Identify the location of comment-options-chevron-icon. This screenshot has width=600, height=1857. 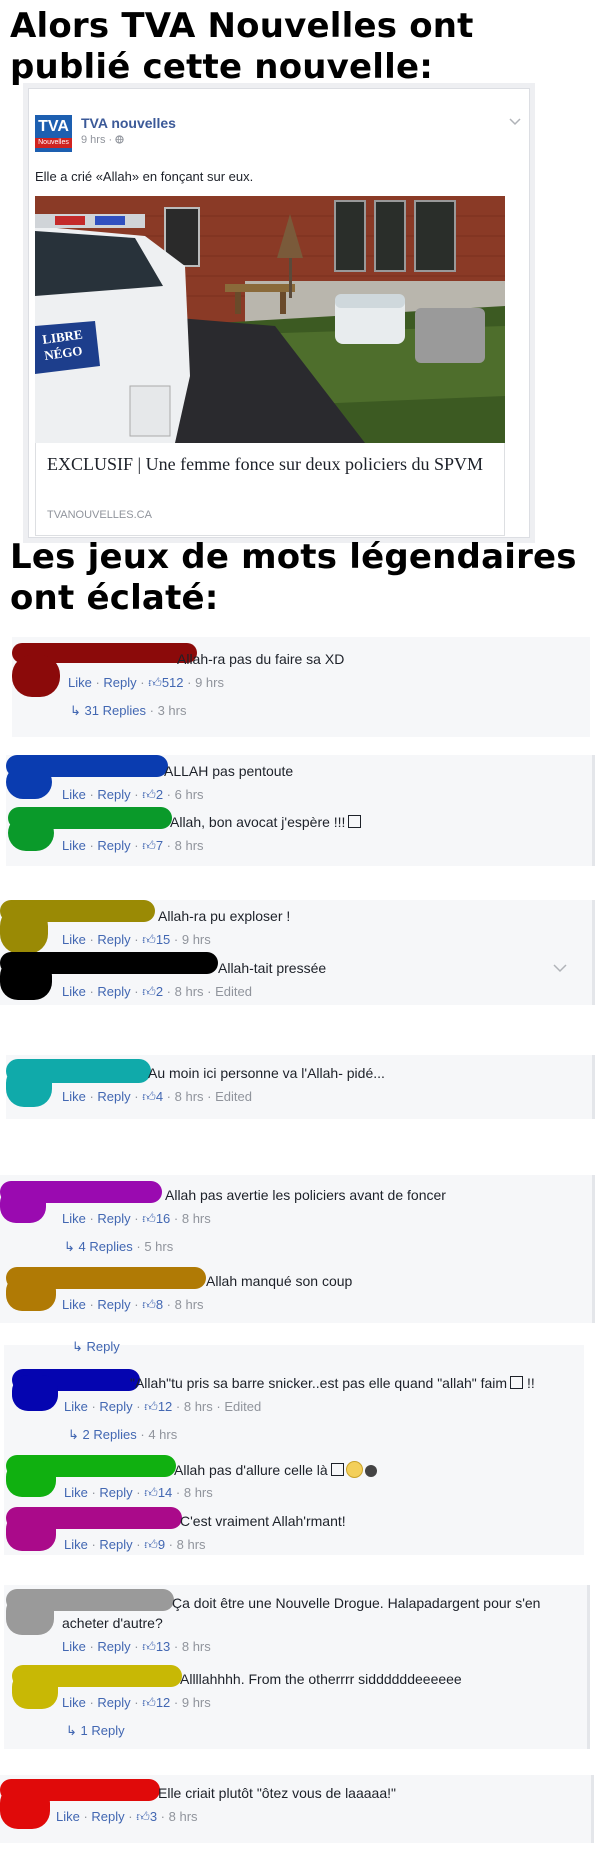
(560, 969).